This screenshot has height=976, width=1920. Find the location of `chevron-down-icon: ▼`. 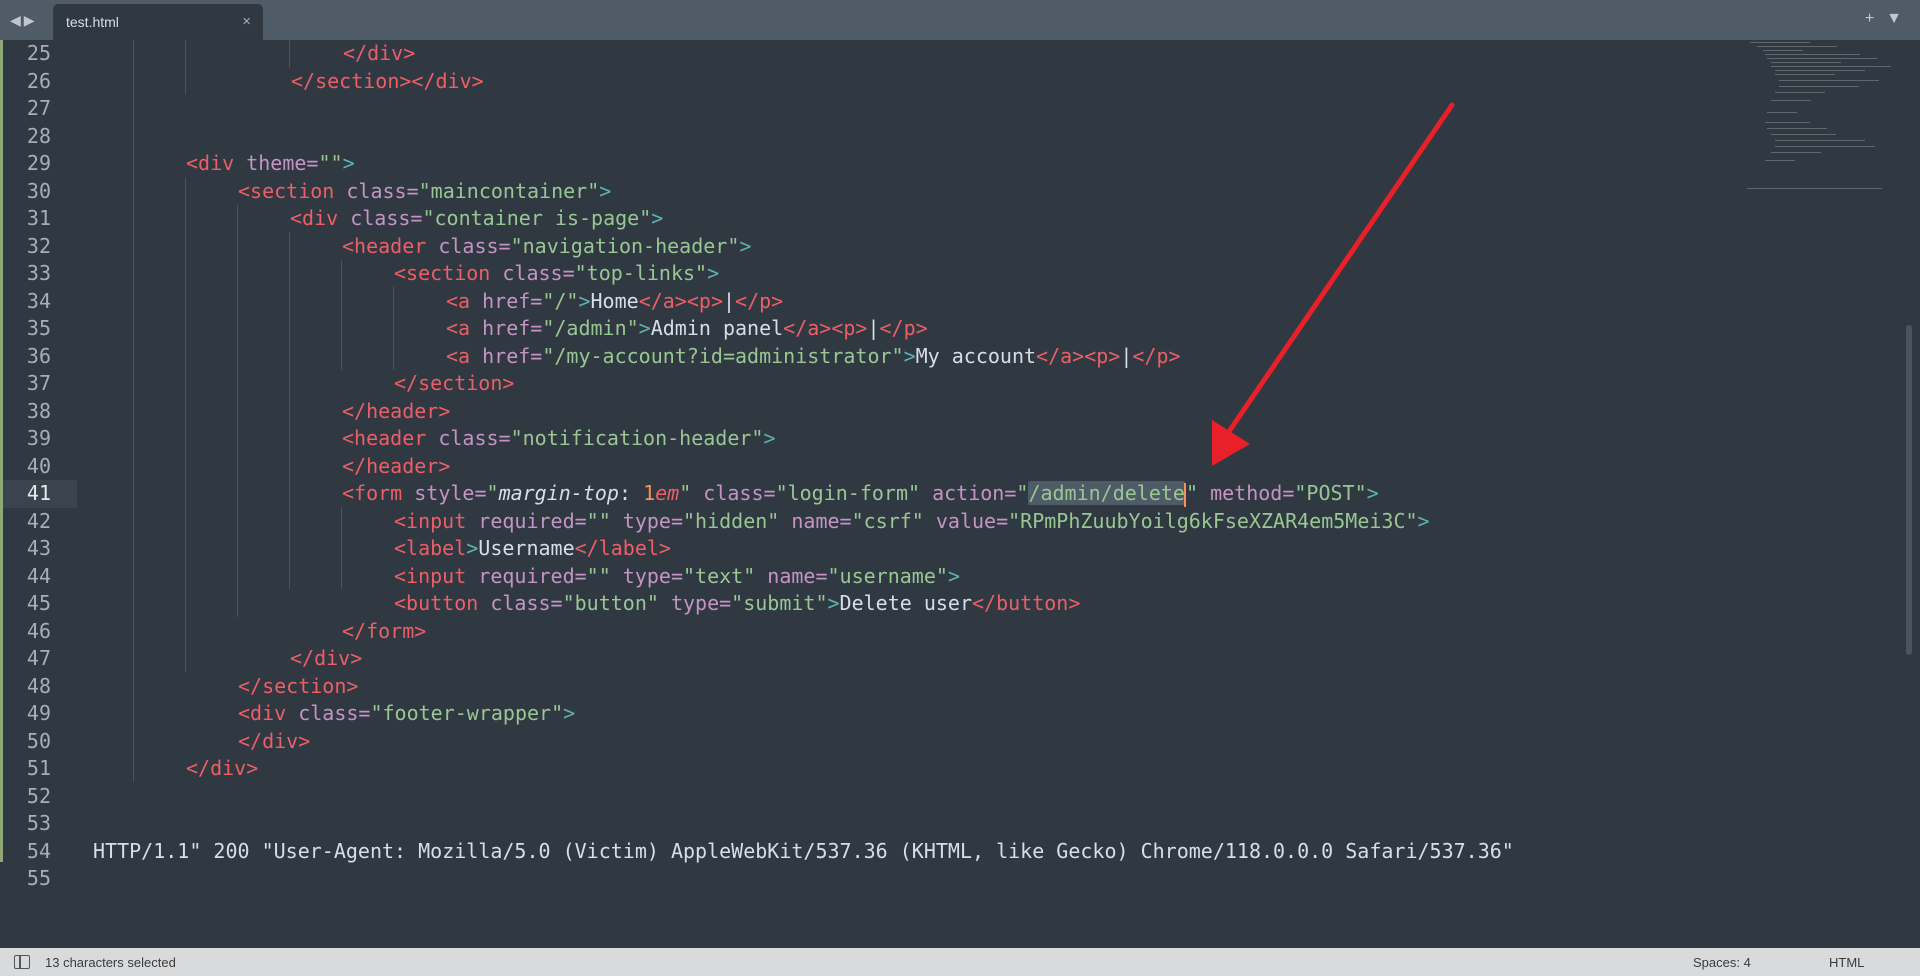

chevron-down-icon: ▼ is located at coordinates (1894, 18).